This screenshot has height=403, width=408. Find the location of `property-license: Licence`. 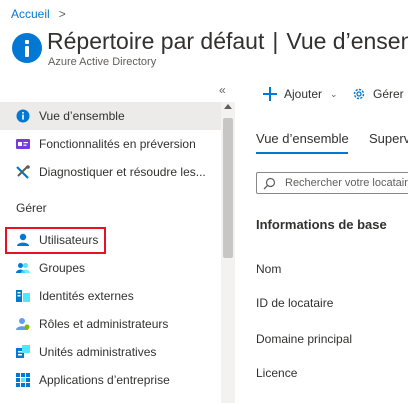

property-license: Licence is located at coordinates (277, 373).